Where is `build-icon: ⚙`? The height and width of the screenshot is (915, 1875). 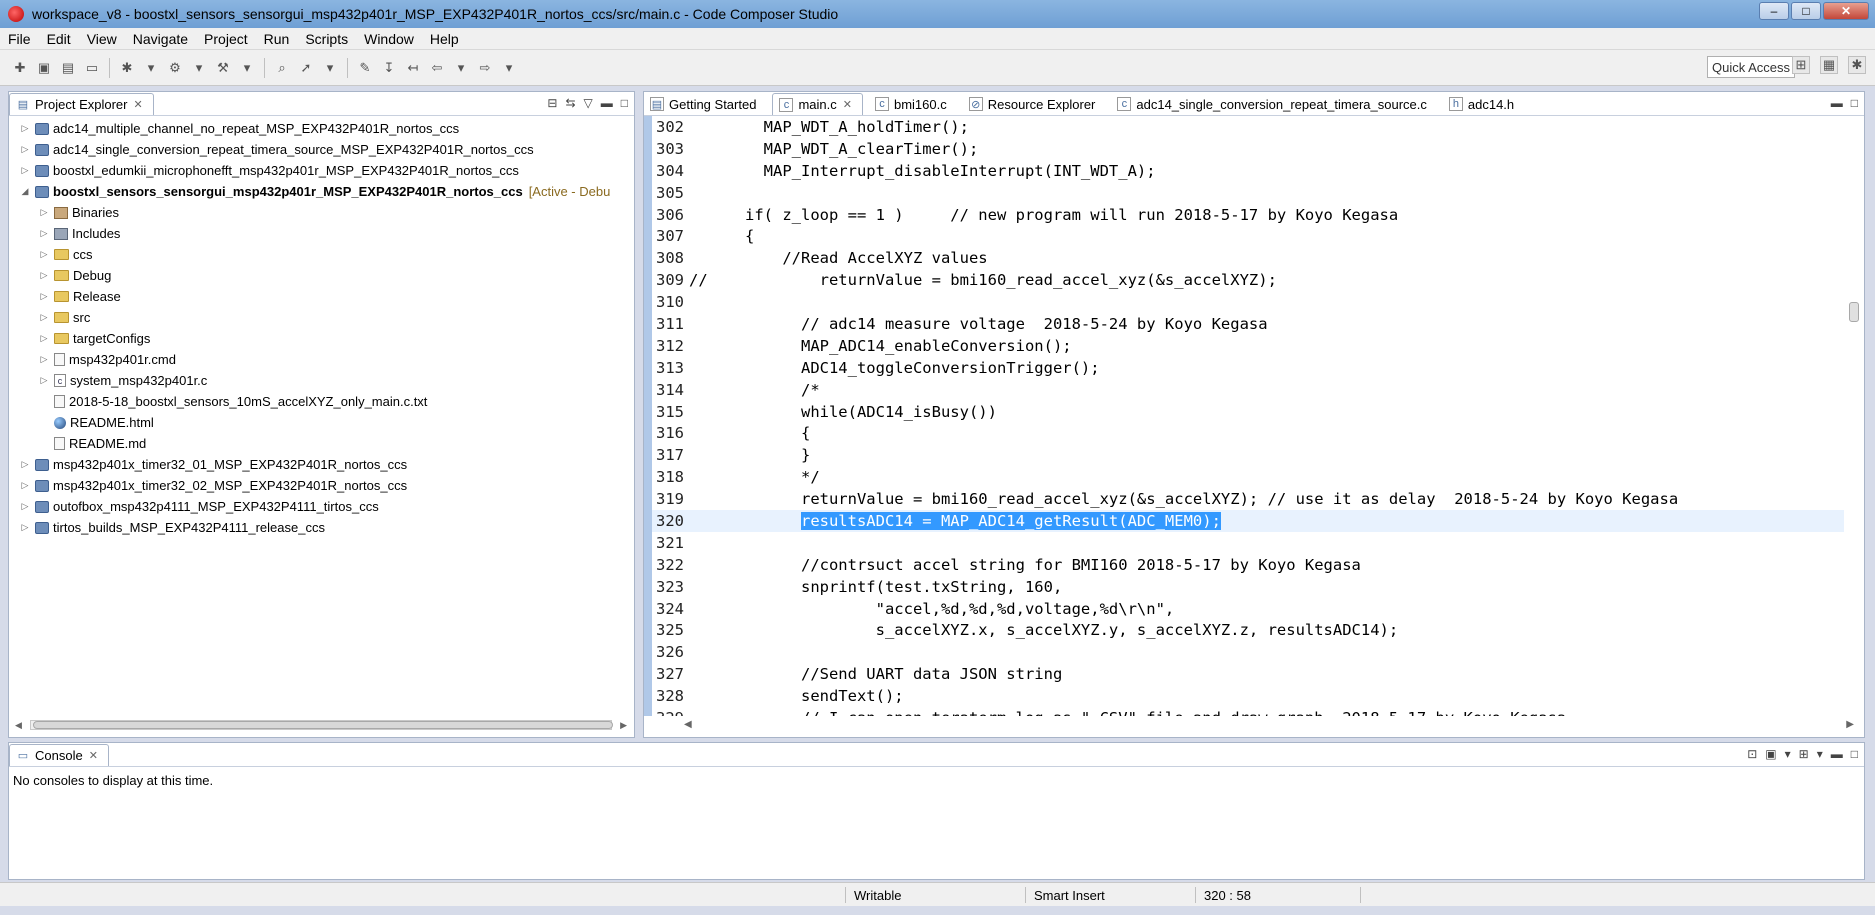
build-icon: ⚙ is located at coordinates (175, 68).